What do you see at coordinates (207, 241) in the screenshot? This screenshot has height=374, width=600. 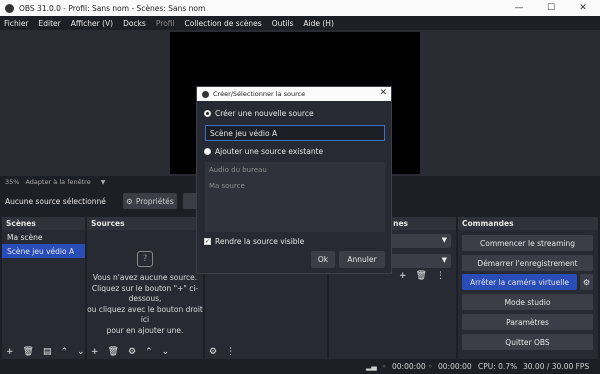 I see `checkmark-icon: ✓` at bounding box center [207, 241].